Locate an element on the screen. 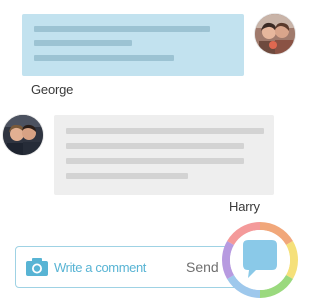 This screenshot has width=320, height=300. avatar-harry is located at coordinates (23, 135).